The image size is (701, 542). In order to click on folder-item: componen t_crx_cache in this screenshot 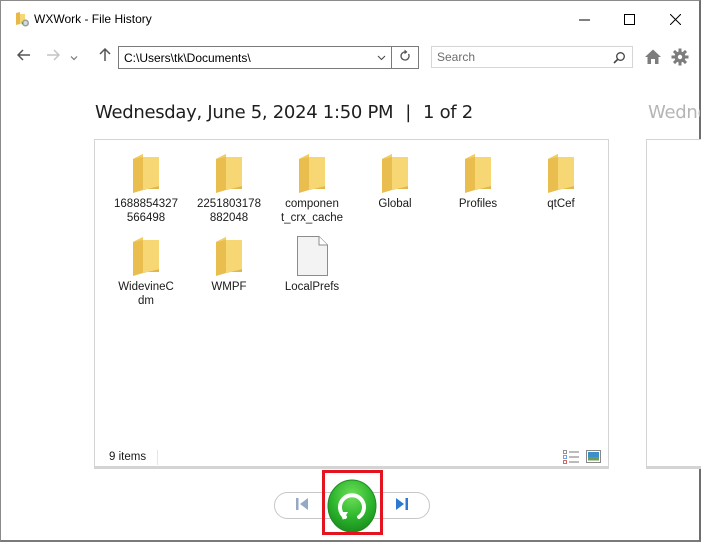, I will do `click(312, 189)`.